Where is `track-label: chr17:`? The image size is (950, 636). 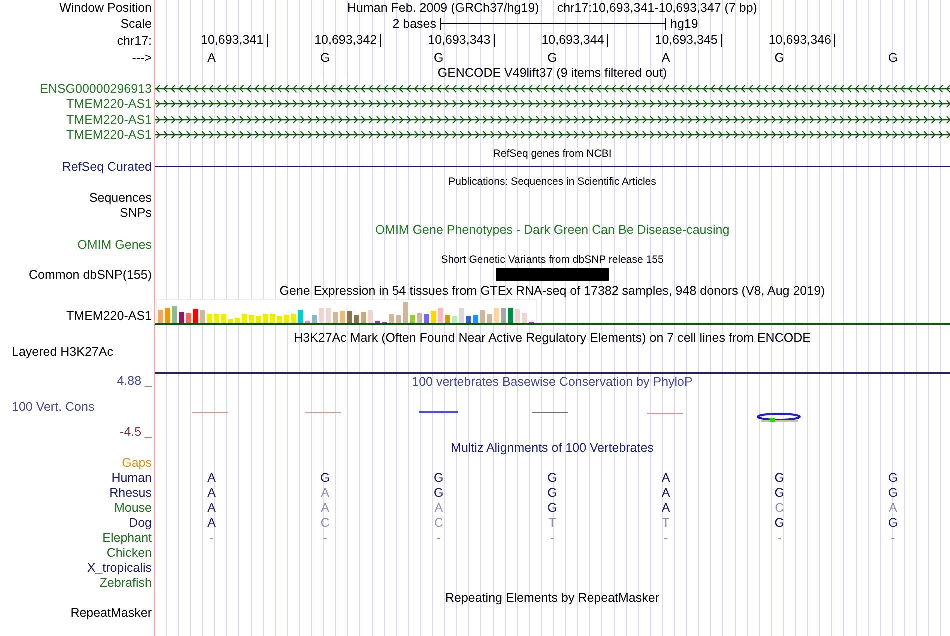 track-label: chr17: is located at coordinates (134, 41).